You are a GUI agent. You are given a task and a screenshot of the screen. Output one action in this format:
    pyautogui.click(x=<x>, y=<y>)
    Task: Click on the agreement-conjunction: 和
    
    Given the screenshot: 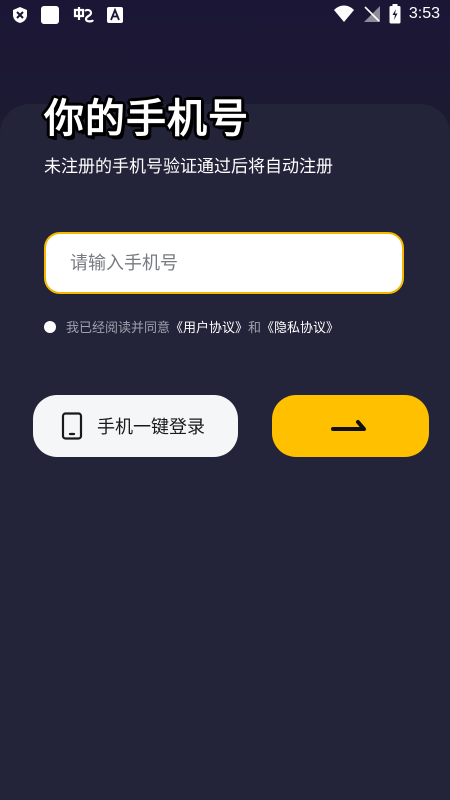 What is the action you would take?
    pyautogui.click(x=255, y=328)
    